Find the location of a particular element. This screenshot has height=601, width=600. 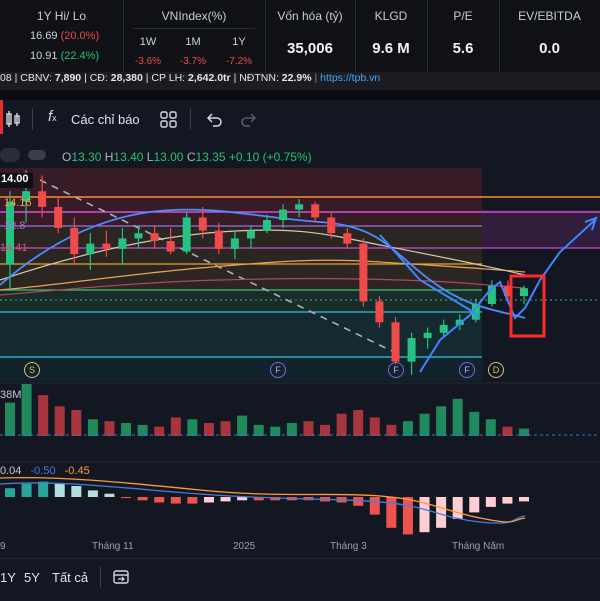

ev-ebitda-cell: EV/EBITDA 0.0 is located at coordinates (549, 36).